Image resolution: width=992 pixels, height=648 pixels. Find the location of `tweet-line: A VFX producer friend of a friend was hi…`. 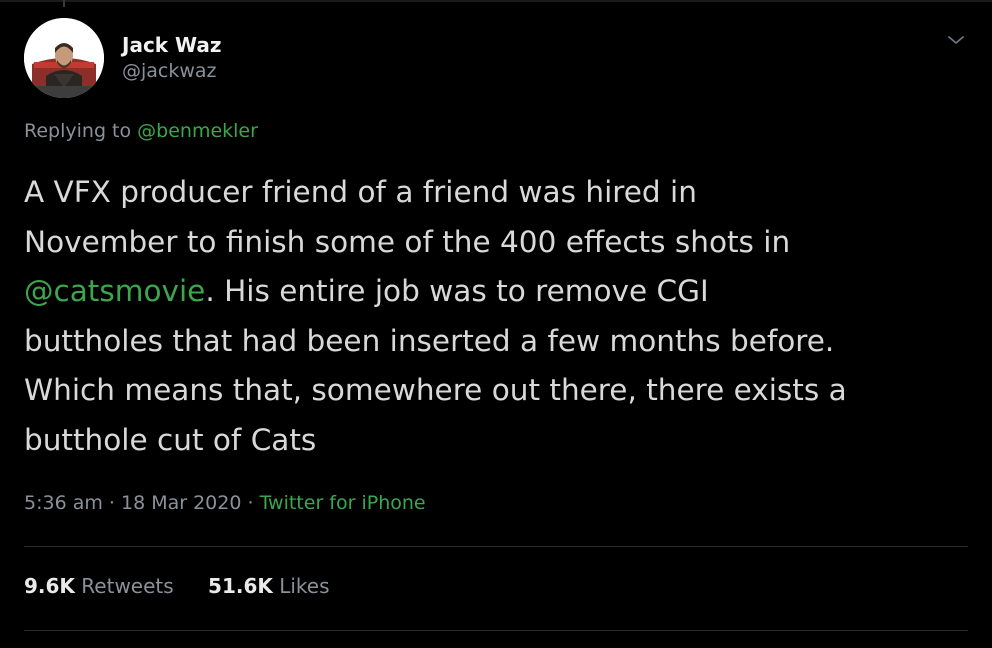

tweet-line: A VFX producer friend of a friend was hi… is located at coordinates (360, 192).